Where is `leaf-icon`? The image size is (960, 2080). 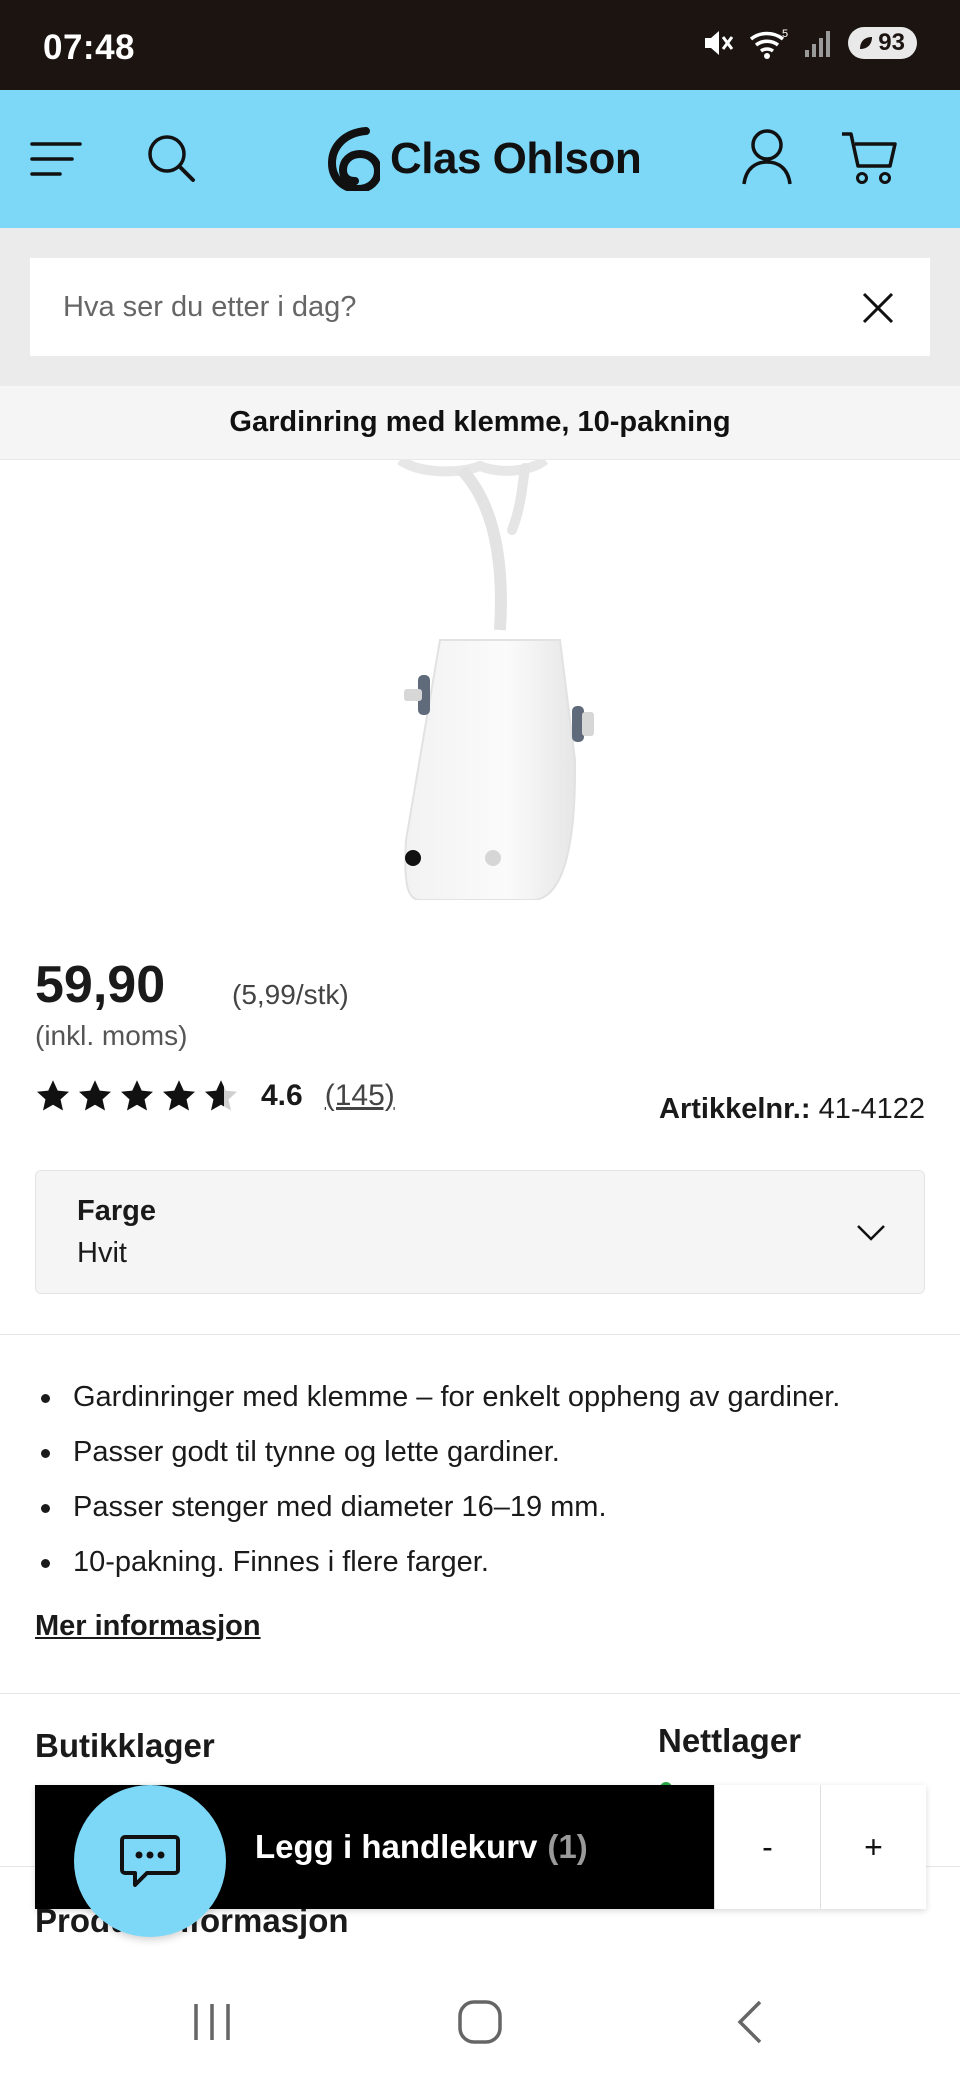
leaf-icon is located at coordinates (866, 43).